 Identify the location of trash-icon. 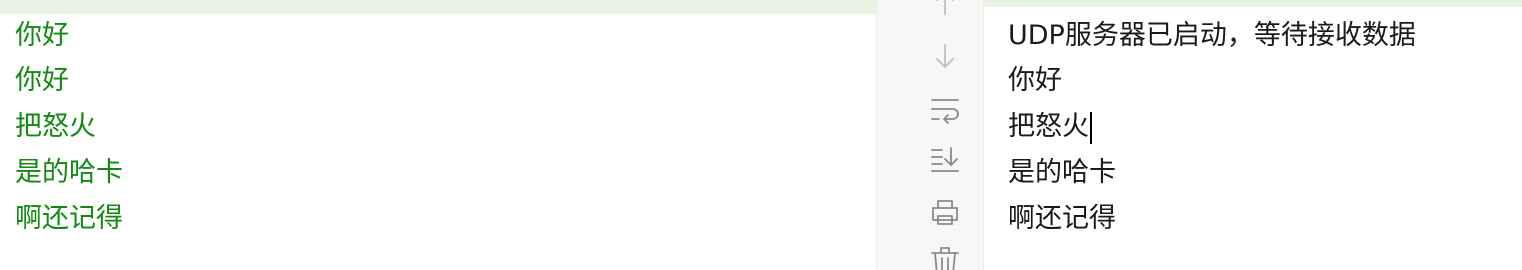
(945, 257).